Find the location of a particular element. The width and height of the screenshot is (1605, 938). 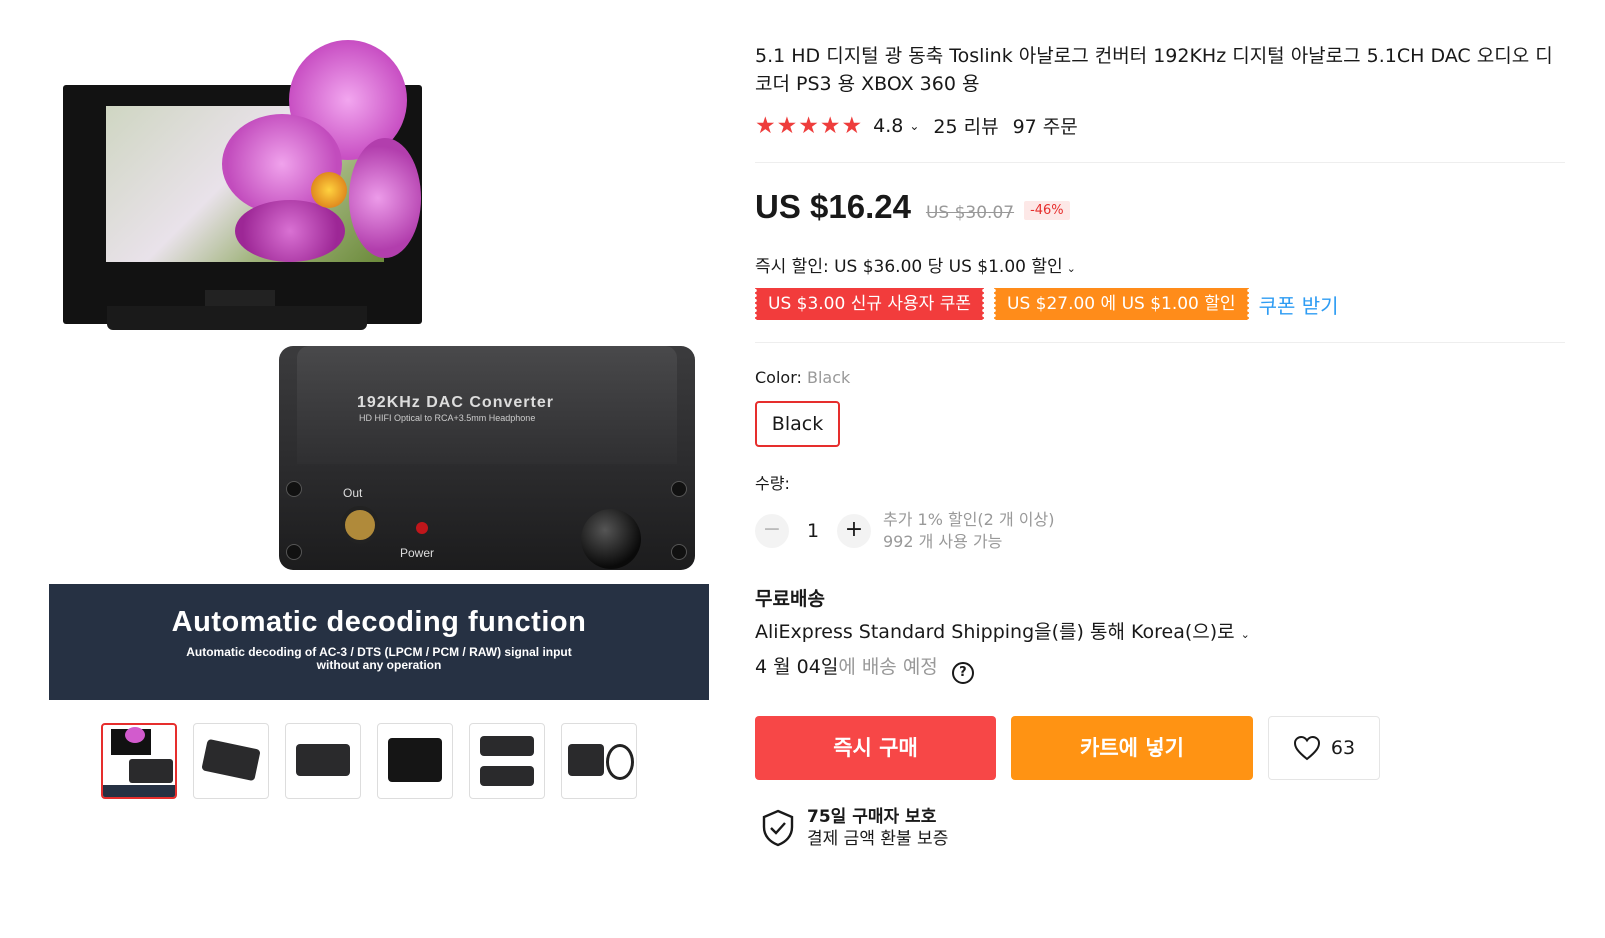

selected-color: Black is located at coordinates (828, 377).